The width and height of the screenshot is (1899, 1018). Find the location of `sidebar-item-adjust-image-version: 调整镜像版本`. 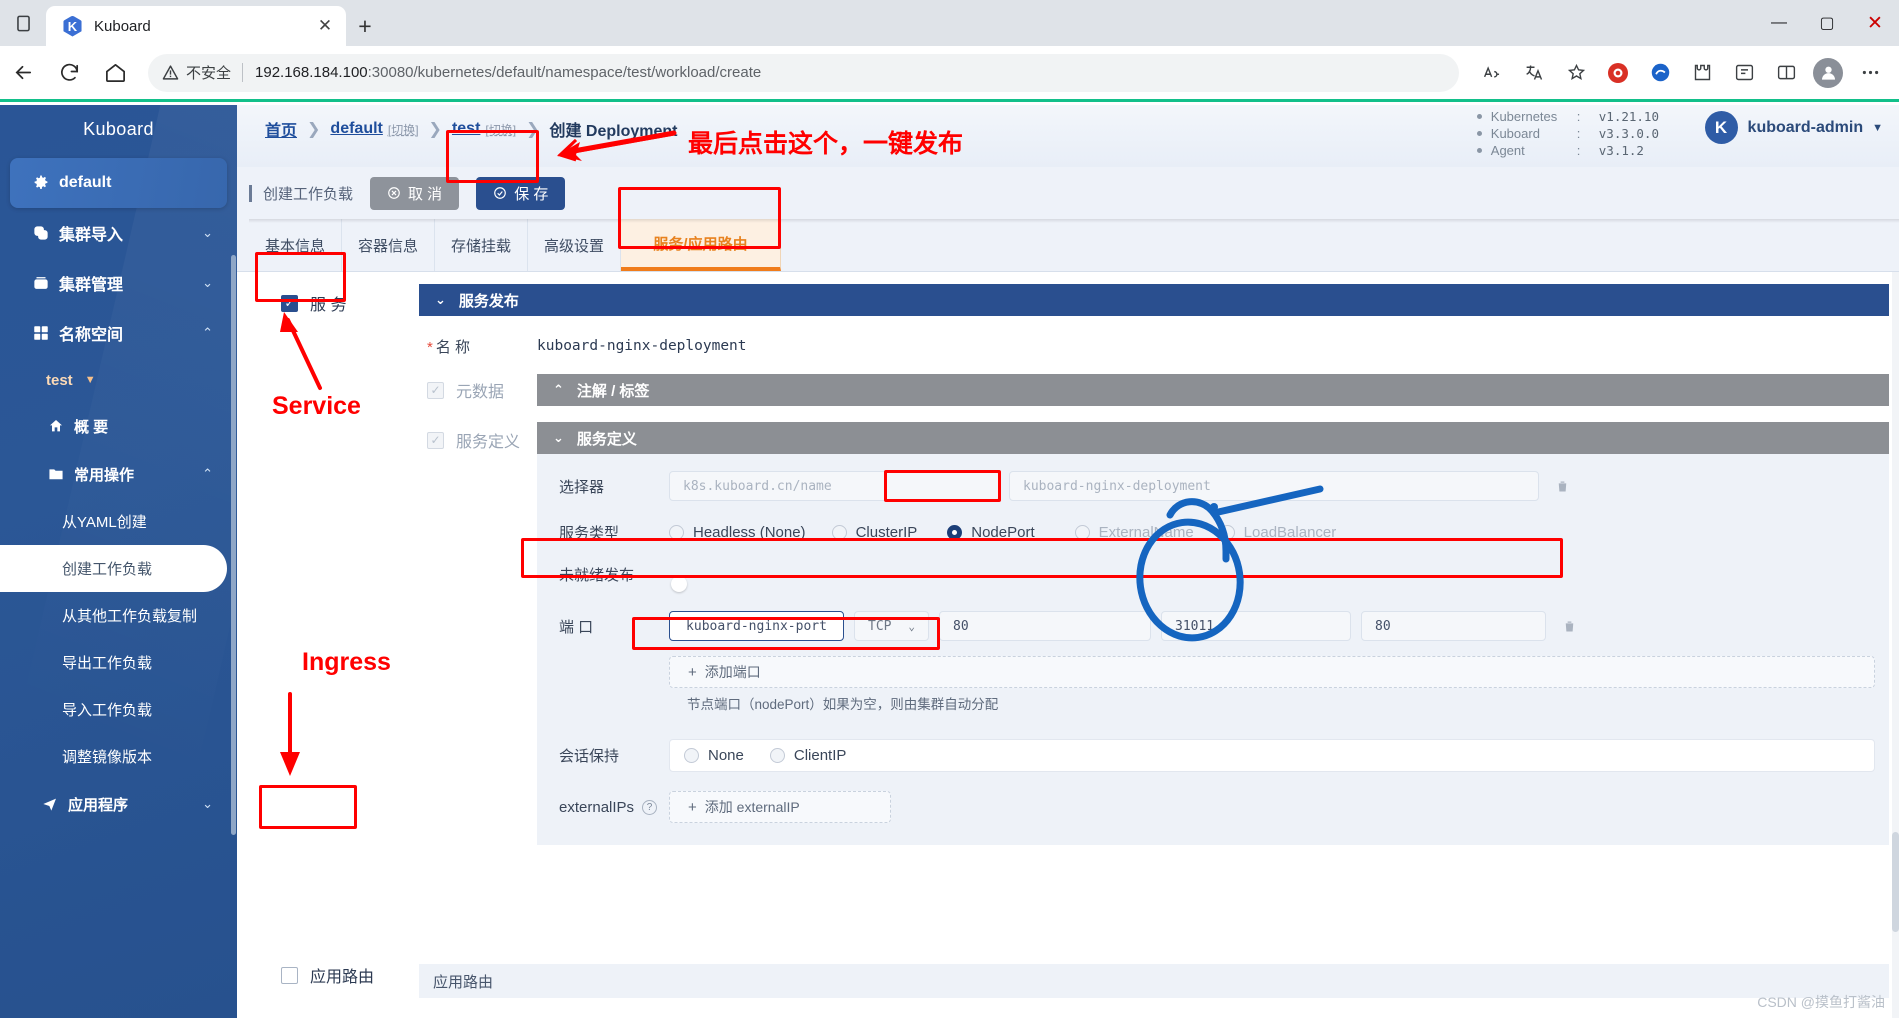

sidebar-item-adjust-image-version: 调整镜像版本 is located at coordinates (113, 756).